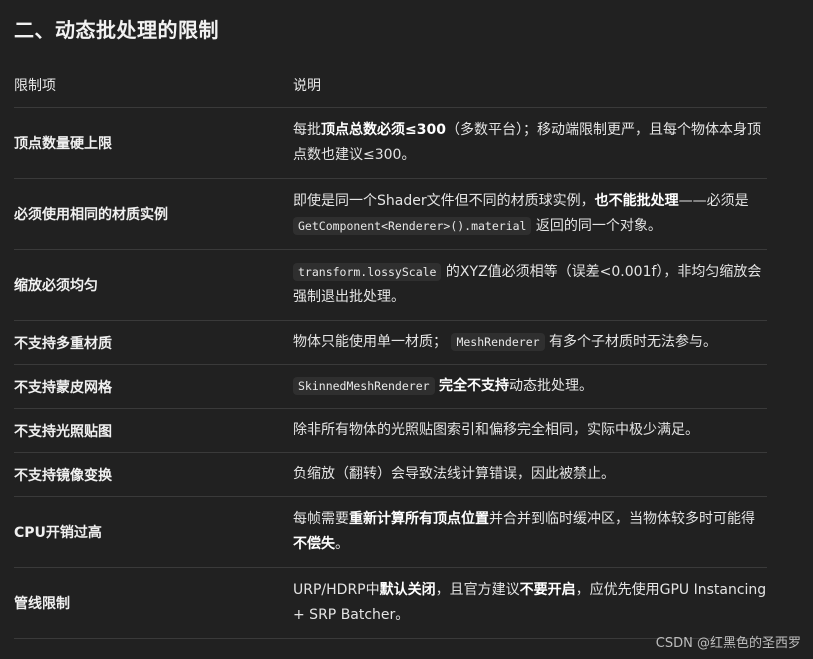 This screenshot has width=813, height=659. I want to click on header-item: 限制项, so click(153, 85).